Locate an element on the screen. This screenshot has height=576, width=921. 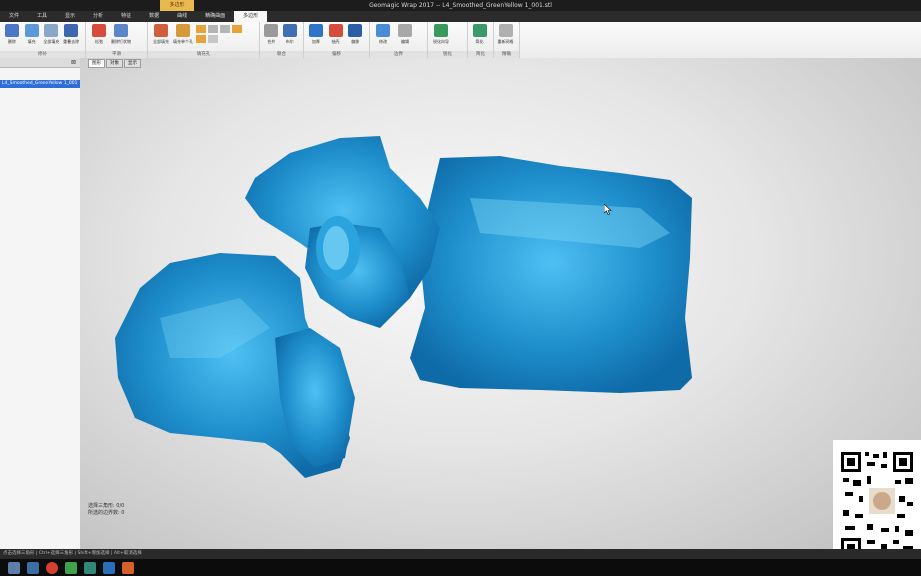
ribbon-group-offset: 加厚 抽壳 偏移 偏移 is located at coordinates (337, 40).